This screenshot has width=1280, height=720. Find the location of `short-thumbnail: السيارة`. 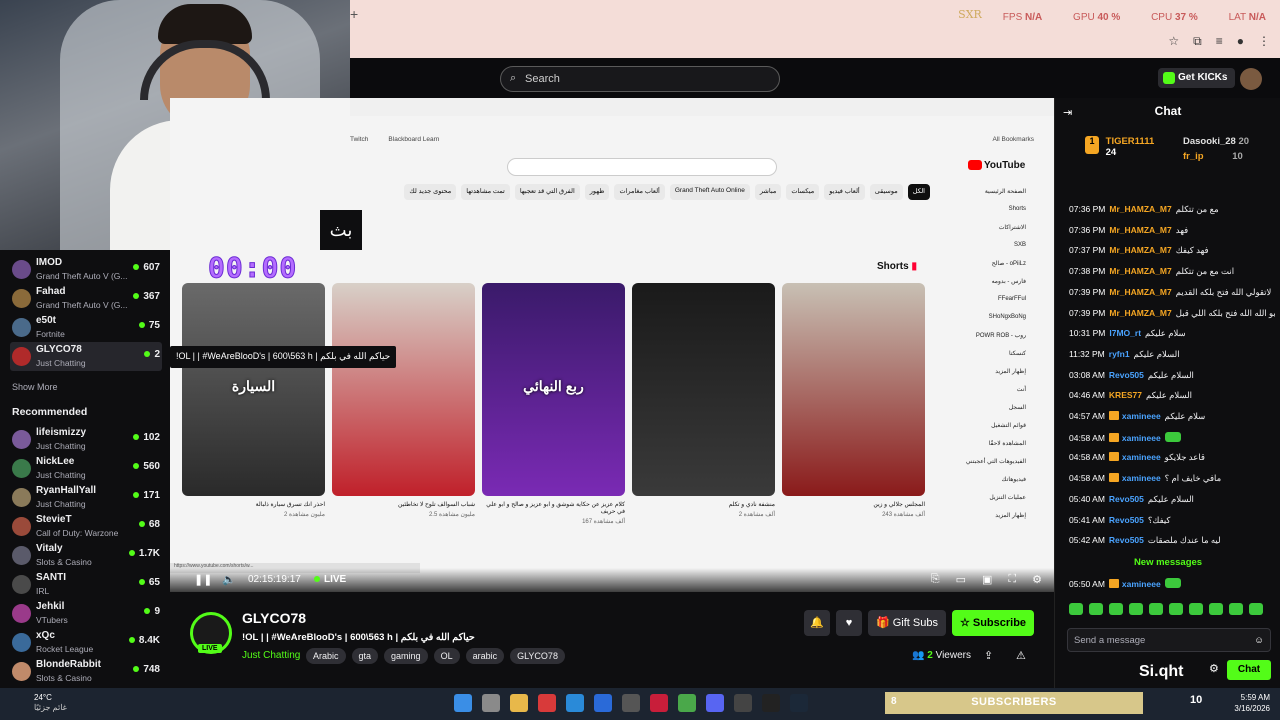

short-thumbnail: السيارة is located at coordinates (253, 389).